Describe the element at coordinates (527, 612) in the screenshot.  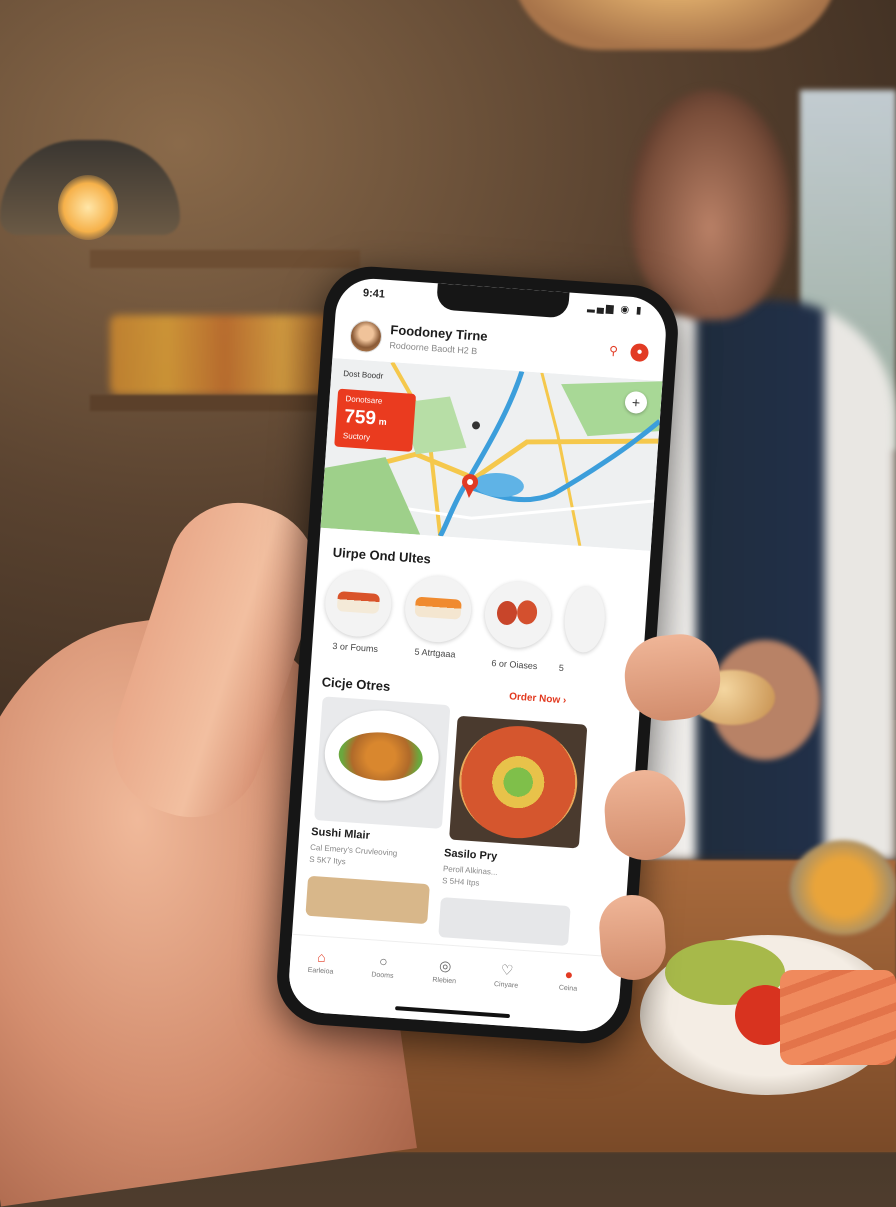
I see `dumpling-image-b` at that location.